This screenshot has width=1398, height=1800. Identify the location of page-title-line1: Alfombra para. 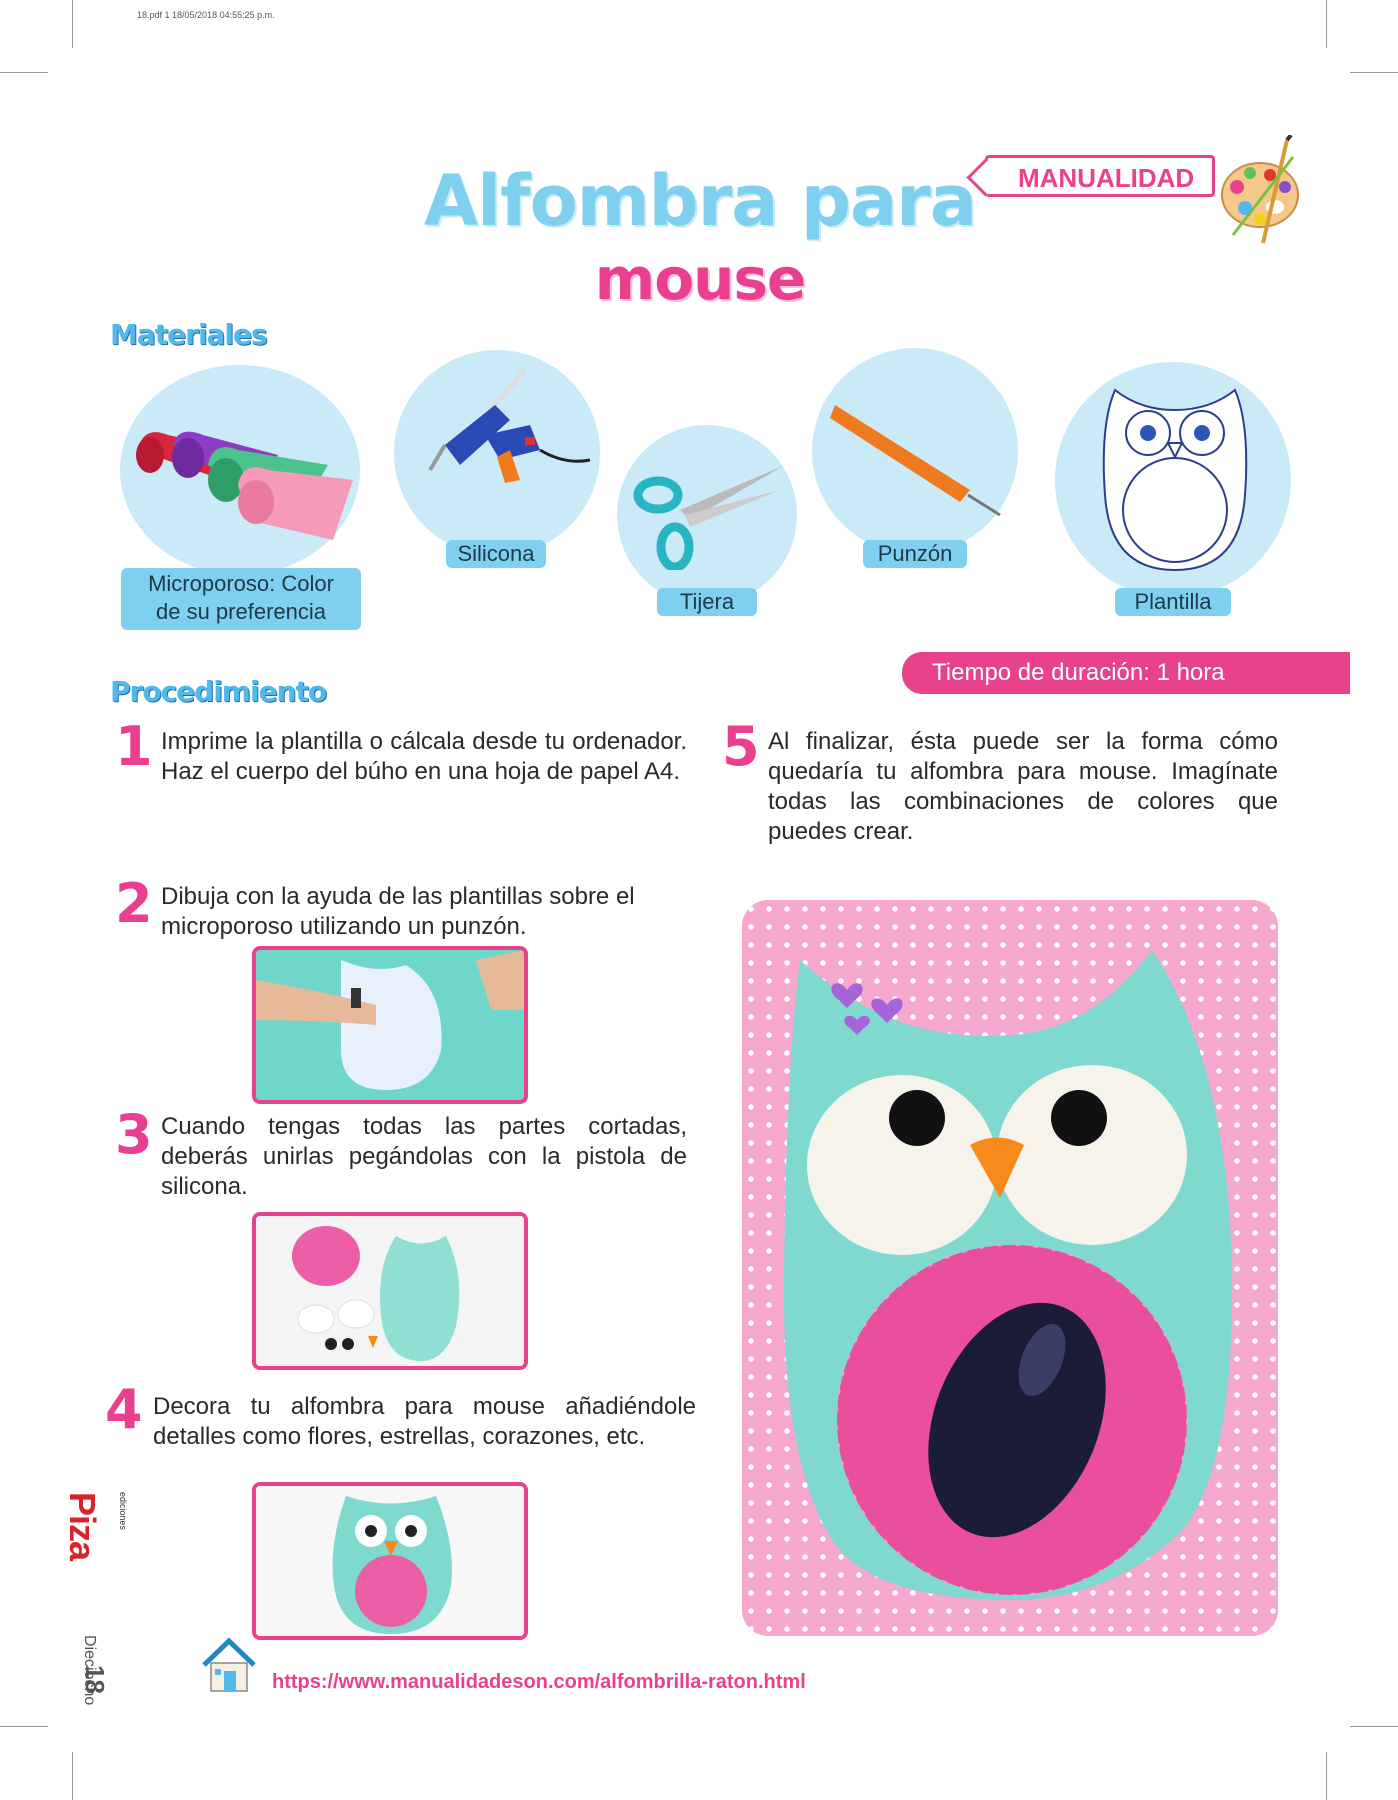
(700, 201).